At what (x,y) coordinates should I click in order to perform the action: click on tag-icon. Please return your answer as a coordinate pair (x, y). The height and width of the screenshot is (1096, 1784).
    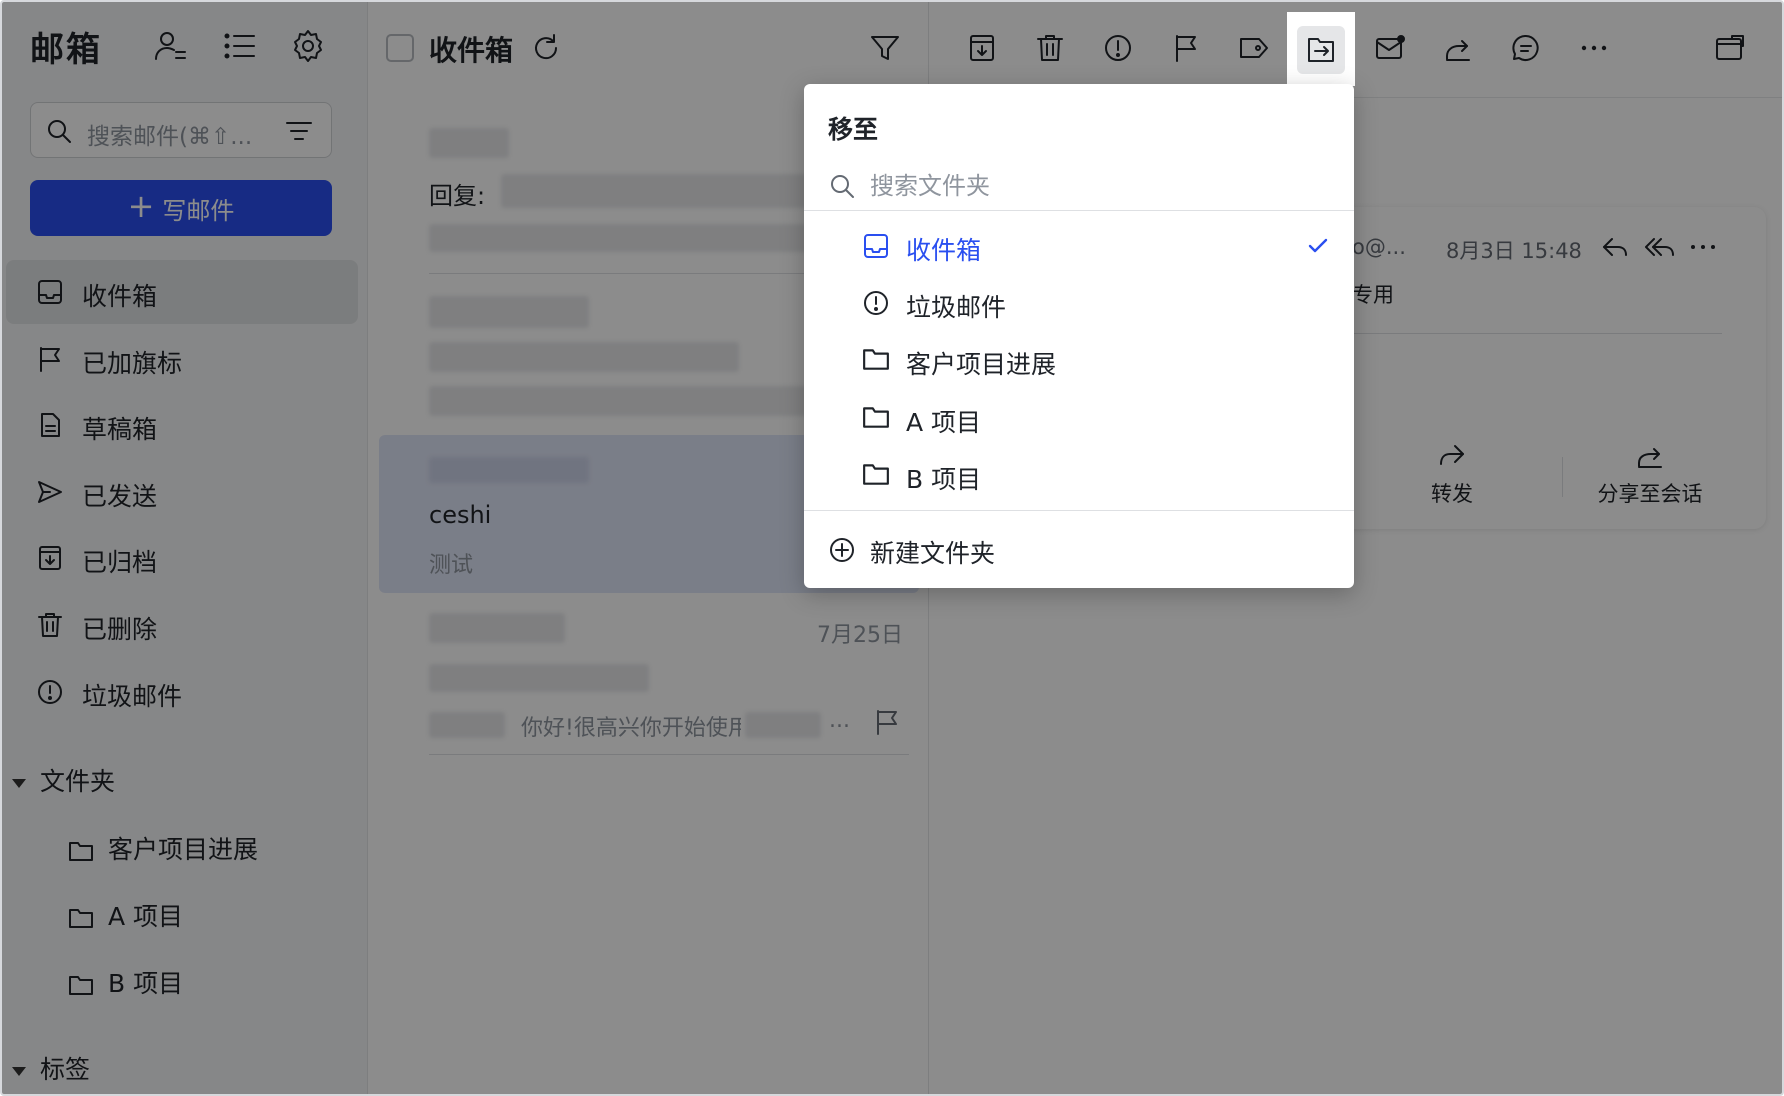
    Looking at the image, I should click on (1254, 48).